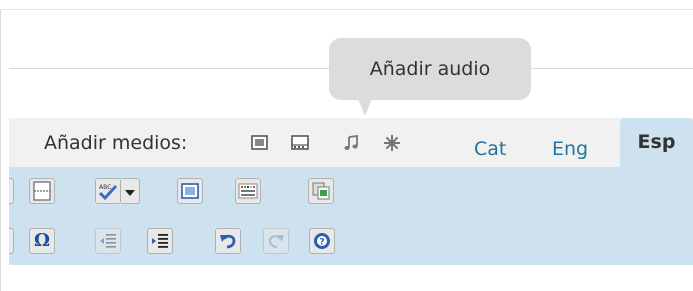  Describe the element at coordinates (105, 187) in the screenshot. I see `spellcheck-label: ABC` at that location.